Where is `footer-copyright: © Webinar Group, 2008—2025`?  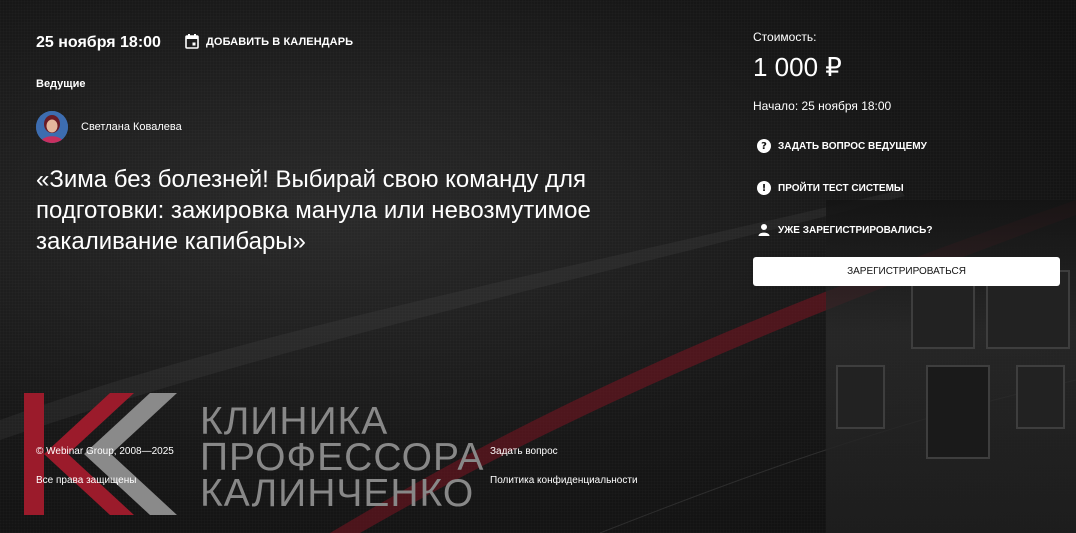
footer-copyright: © Webinar Group, 2008—2025 is located at coordinates (105, 451).